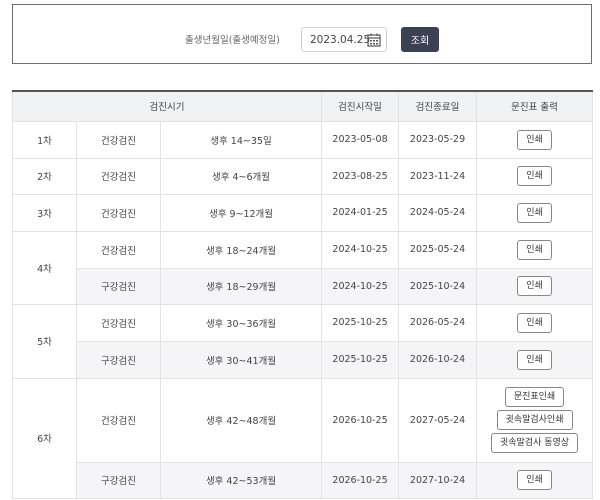 This screenshot has width=600, height=500. Describe the element at coordinates (374, 40) in the screenshot. I see `calendar-icon` at that location.